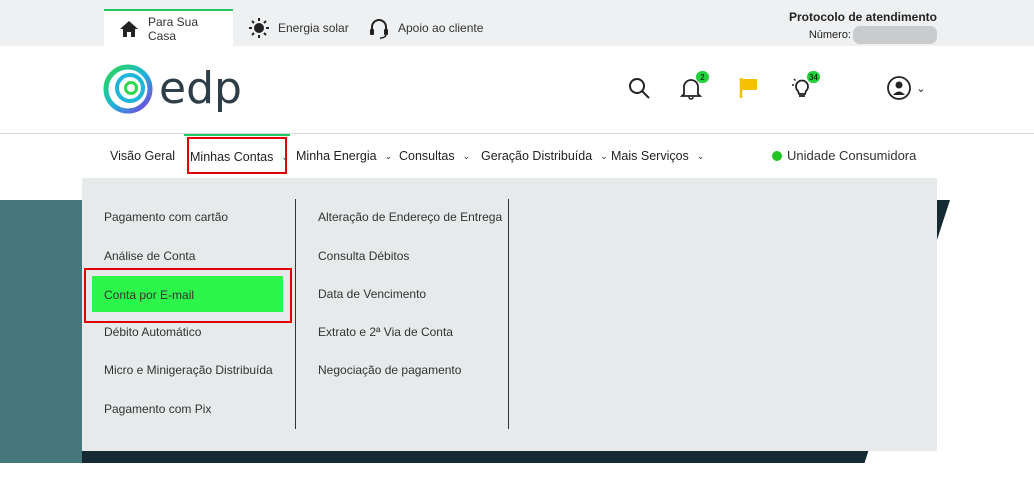  I want to click on tab-para-sua-casa: Para Sua Casa, so click(168, 27).